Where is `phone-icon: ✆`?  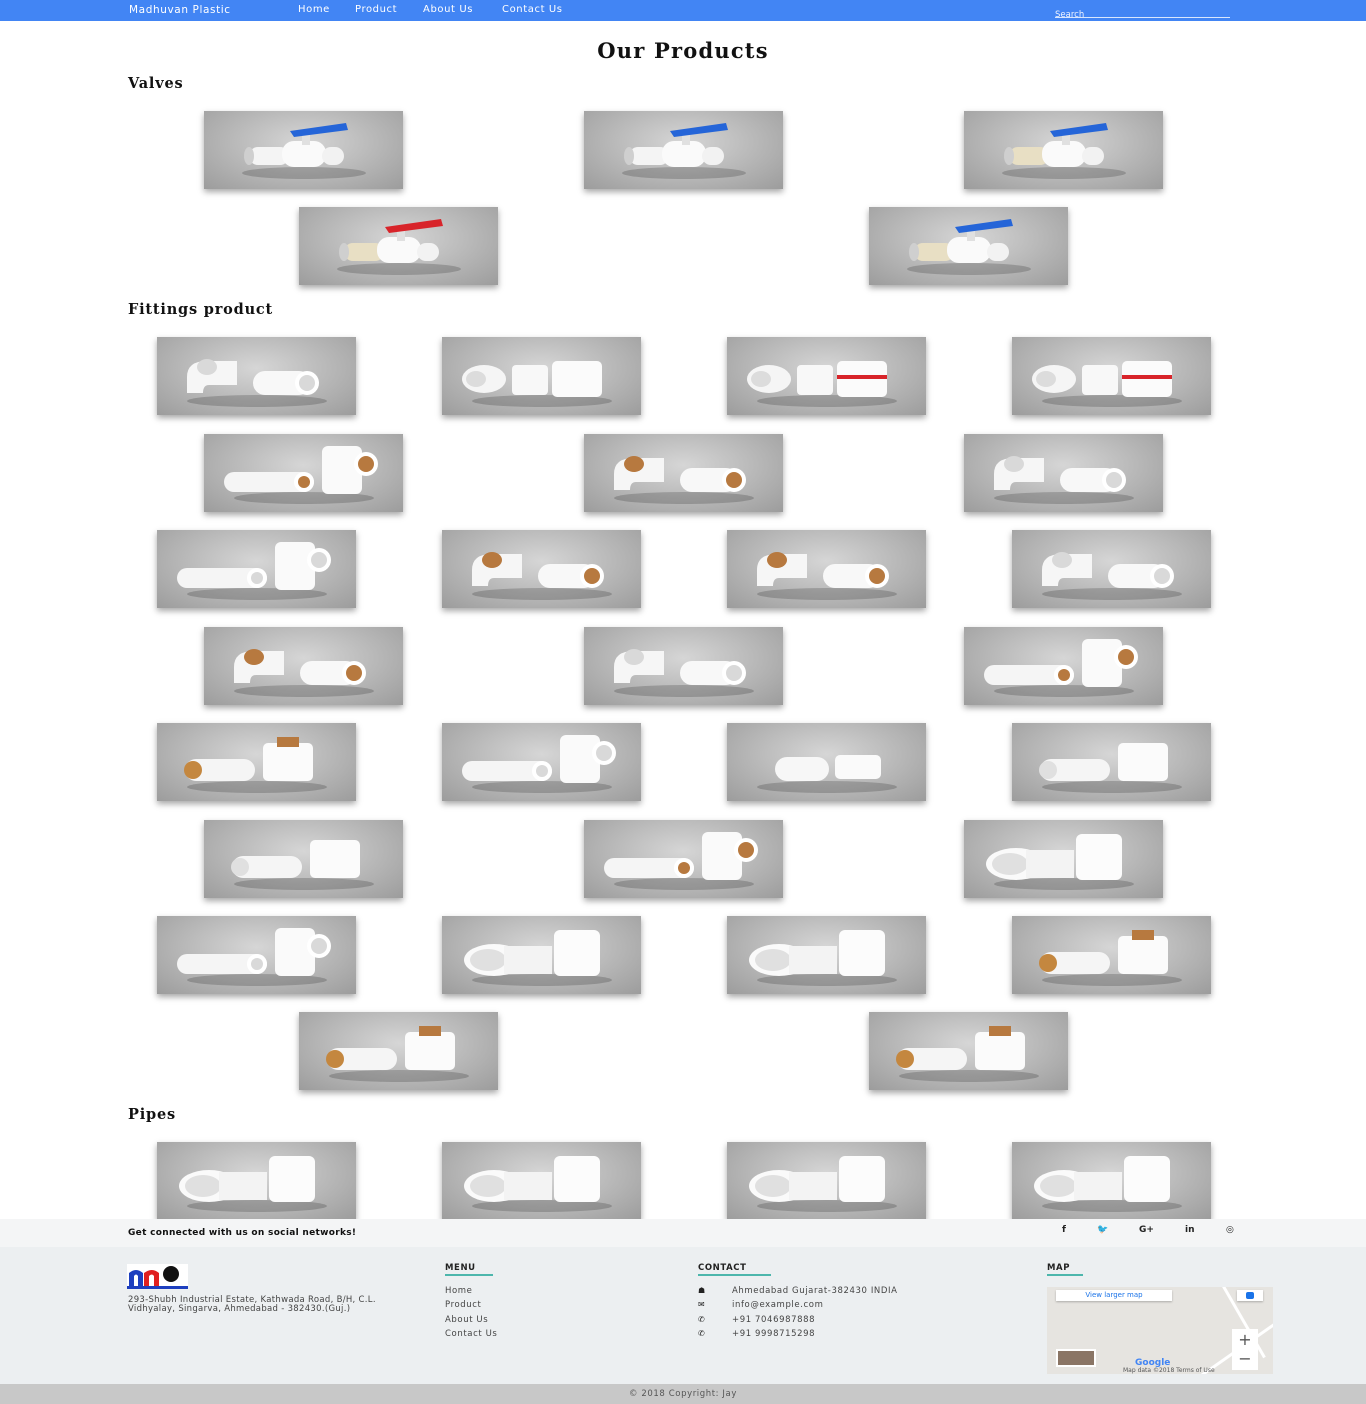
phone-icon: ✆ is located at coordinates (702, 1333).